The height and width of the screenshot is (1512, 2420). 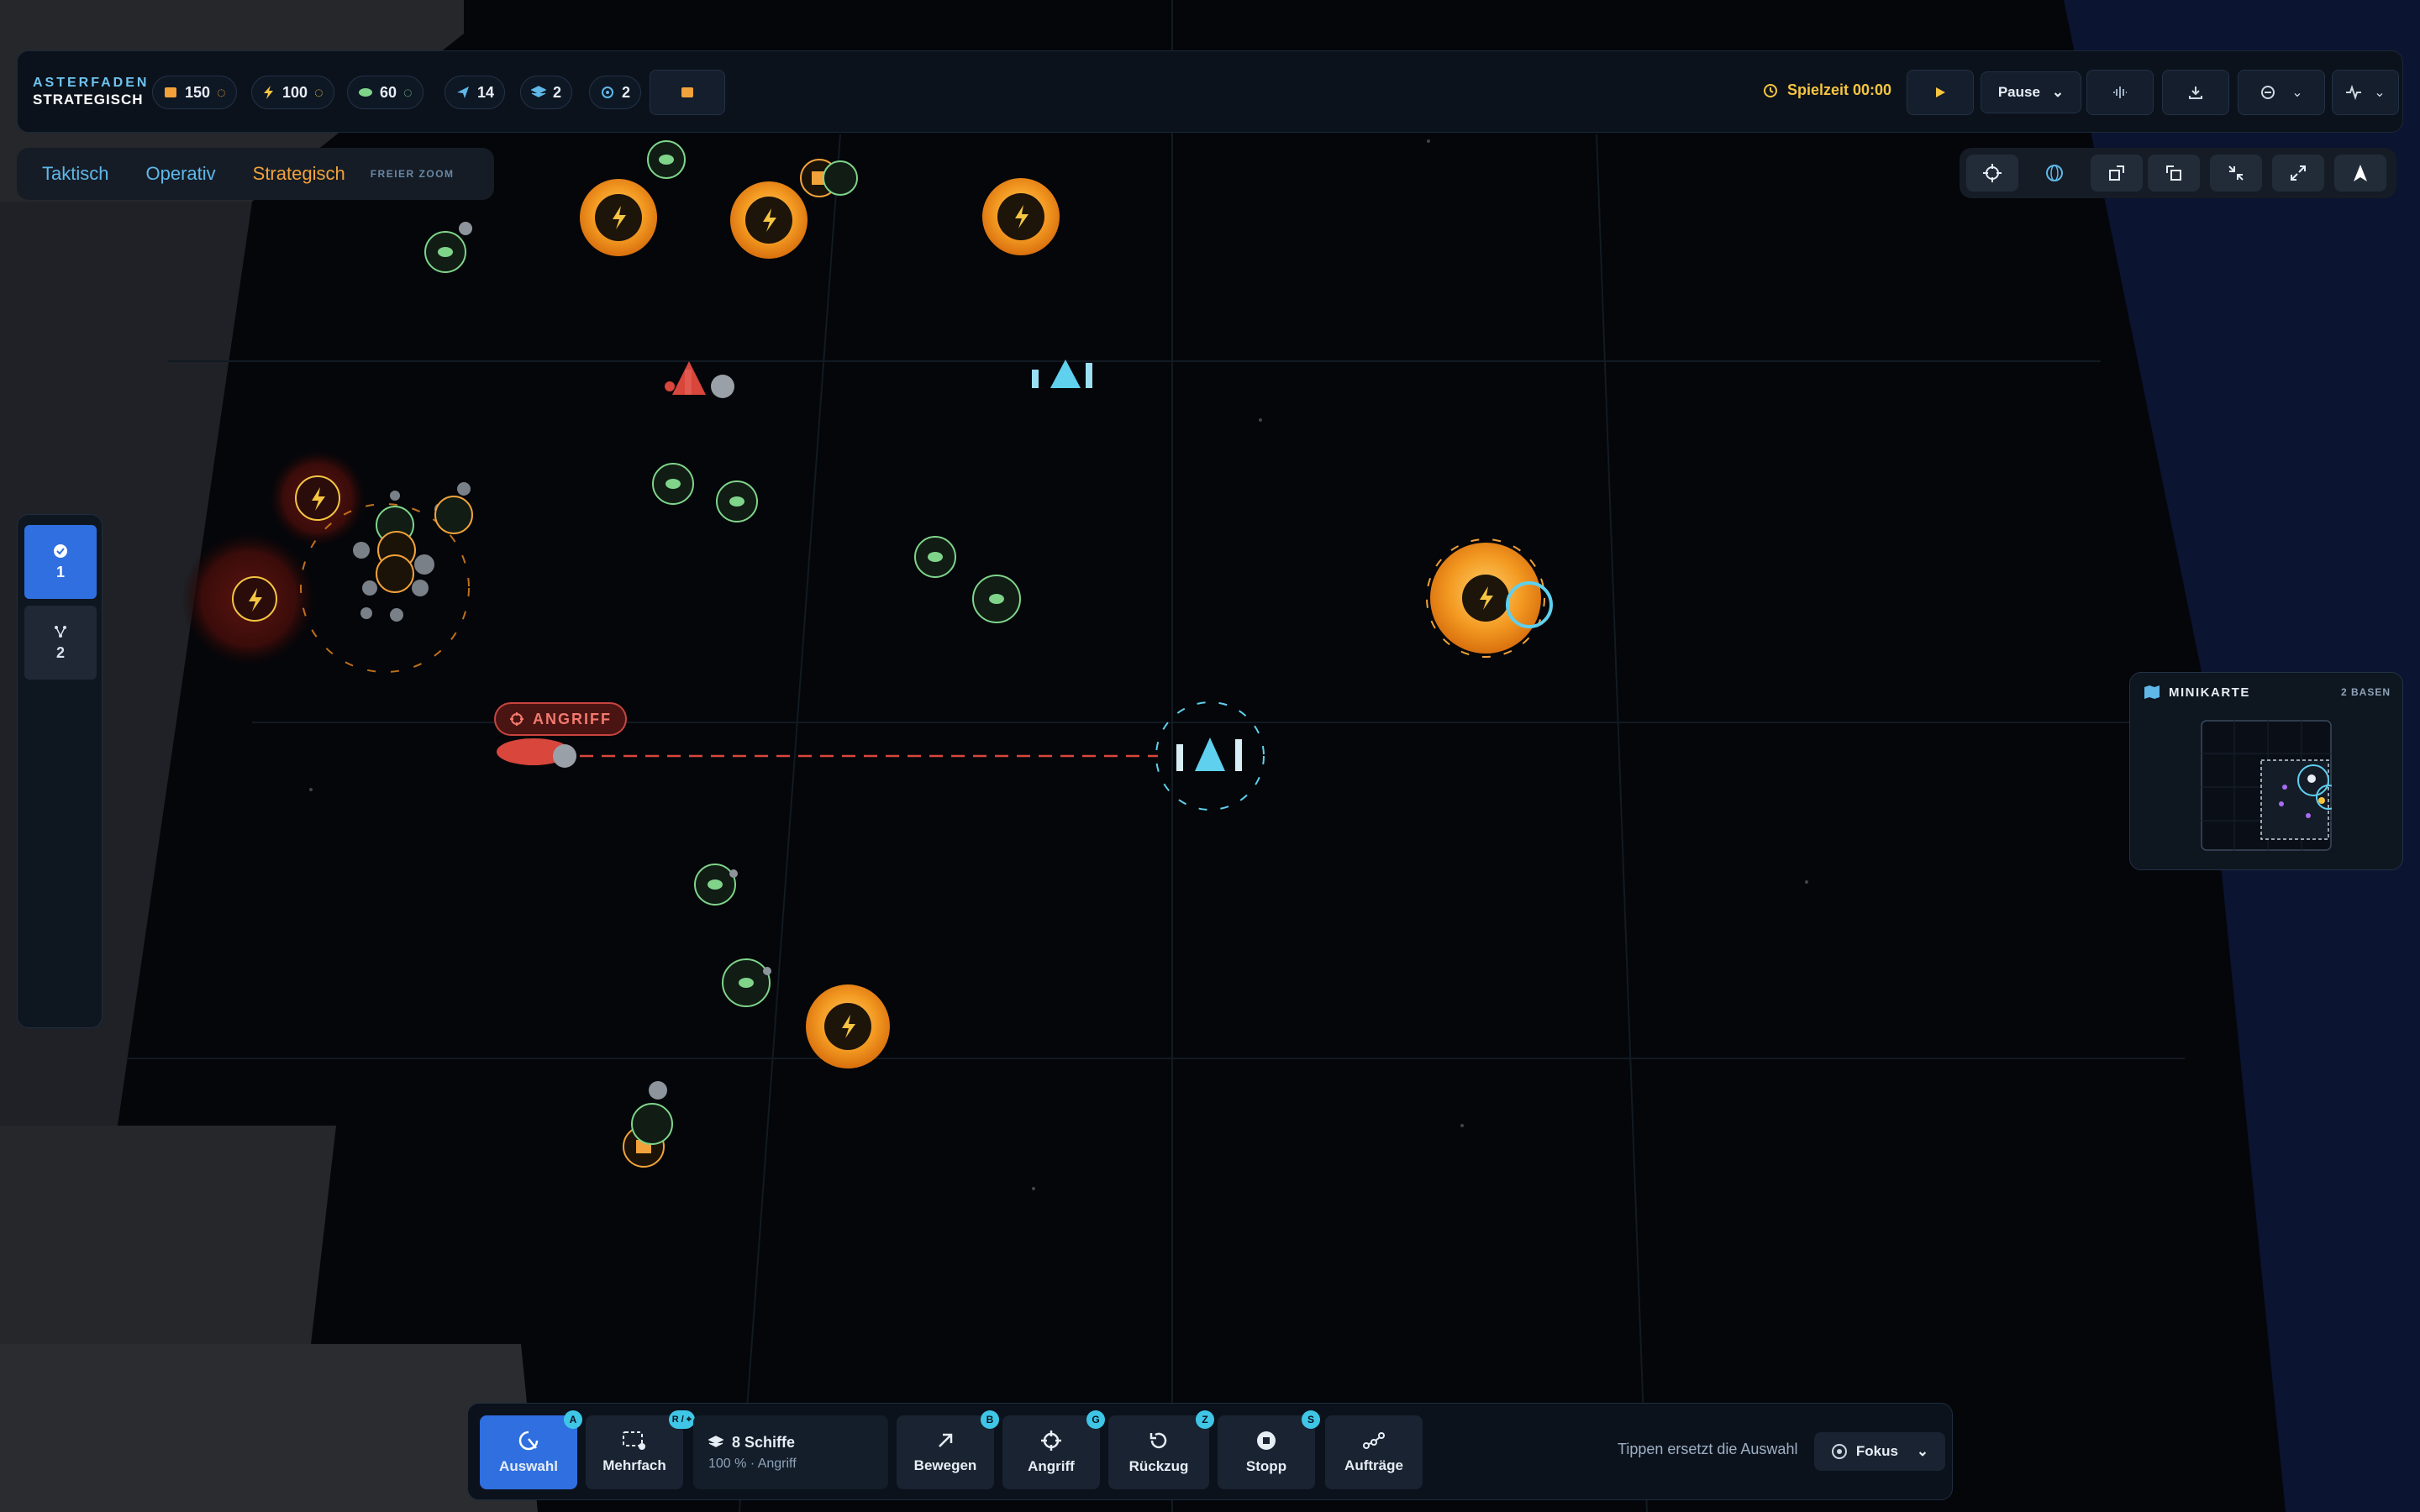 What do you see at coordinates (463, 92) in the screenshot?
I see `fleet-icon` at bounding box center [463, 92].